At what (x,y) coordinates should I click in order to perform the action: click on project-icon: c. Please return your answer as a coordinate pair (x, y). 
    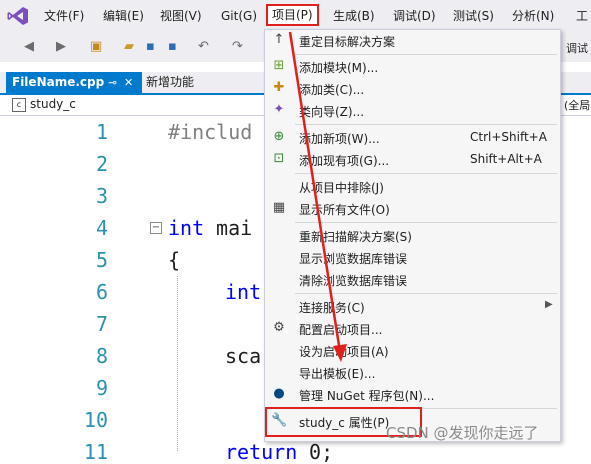
    Looking at the image, I should click on (19, 105).